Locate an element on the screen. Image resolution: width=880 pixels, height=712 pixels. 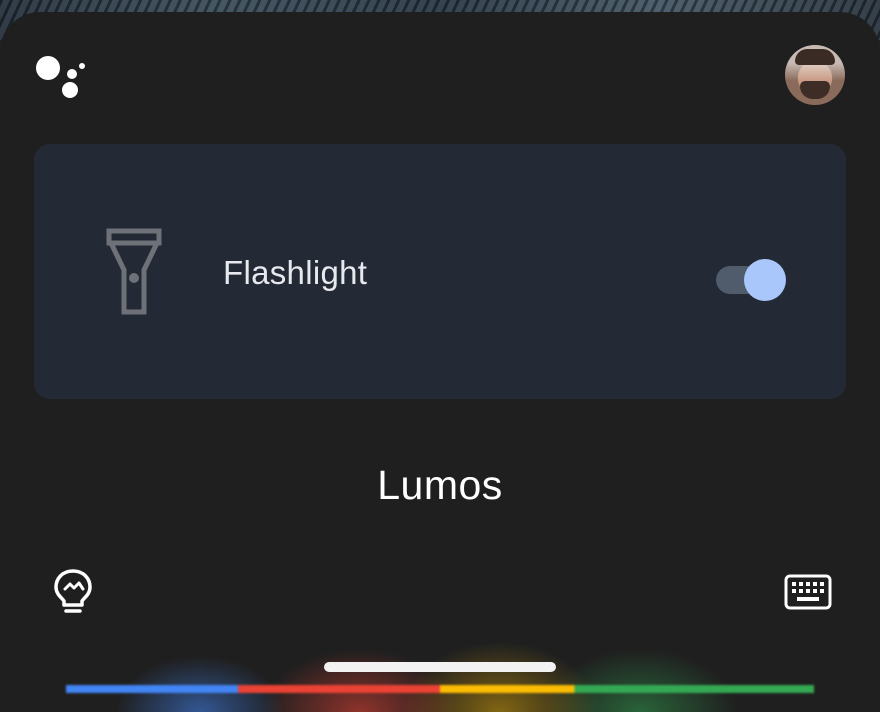
google-color-bar is located at coordinates (440, 689).